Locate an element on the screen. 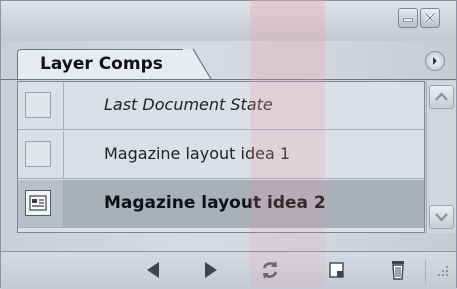  vertical-scrollbar is located at coordinates (441, 157).